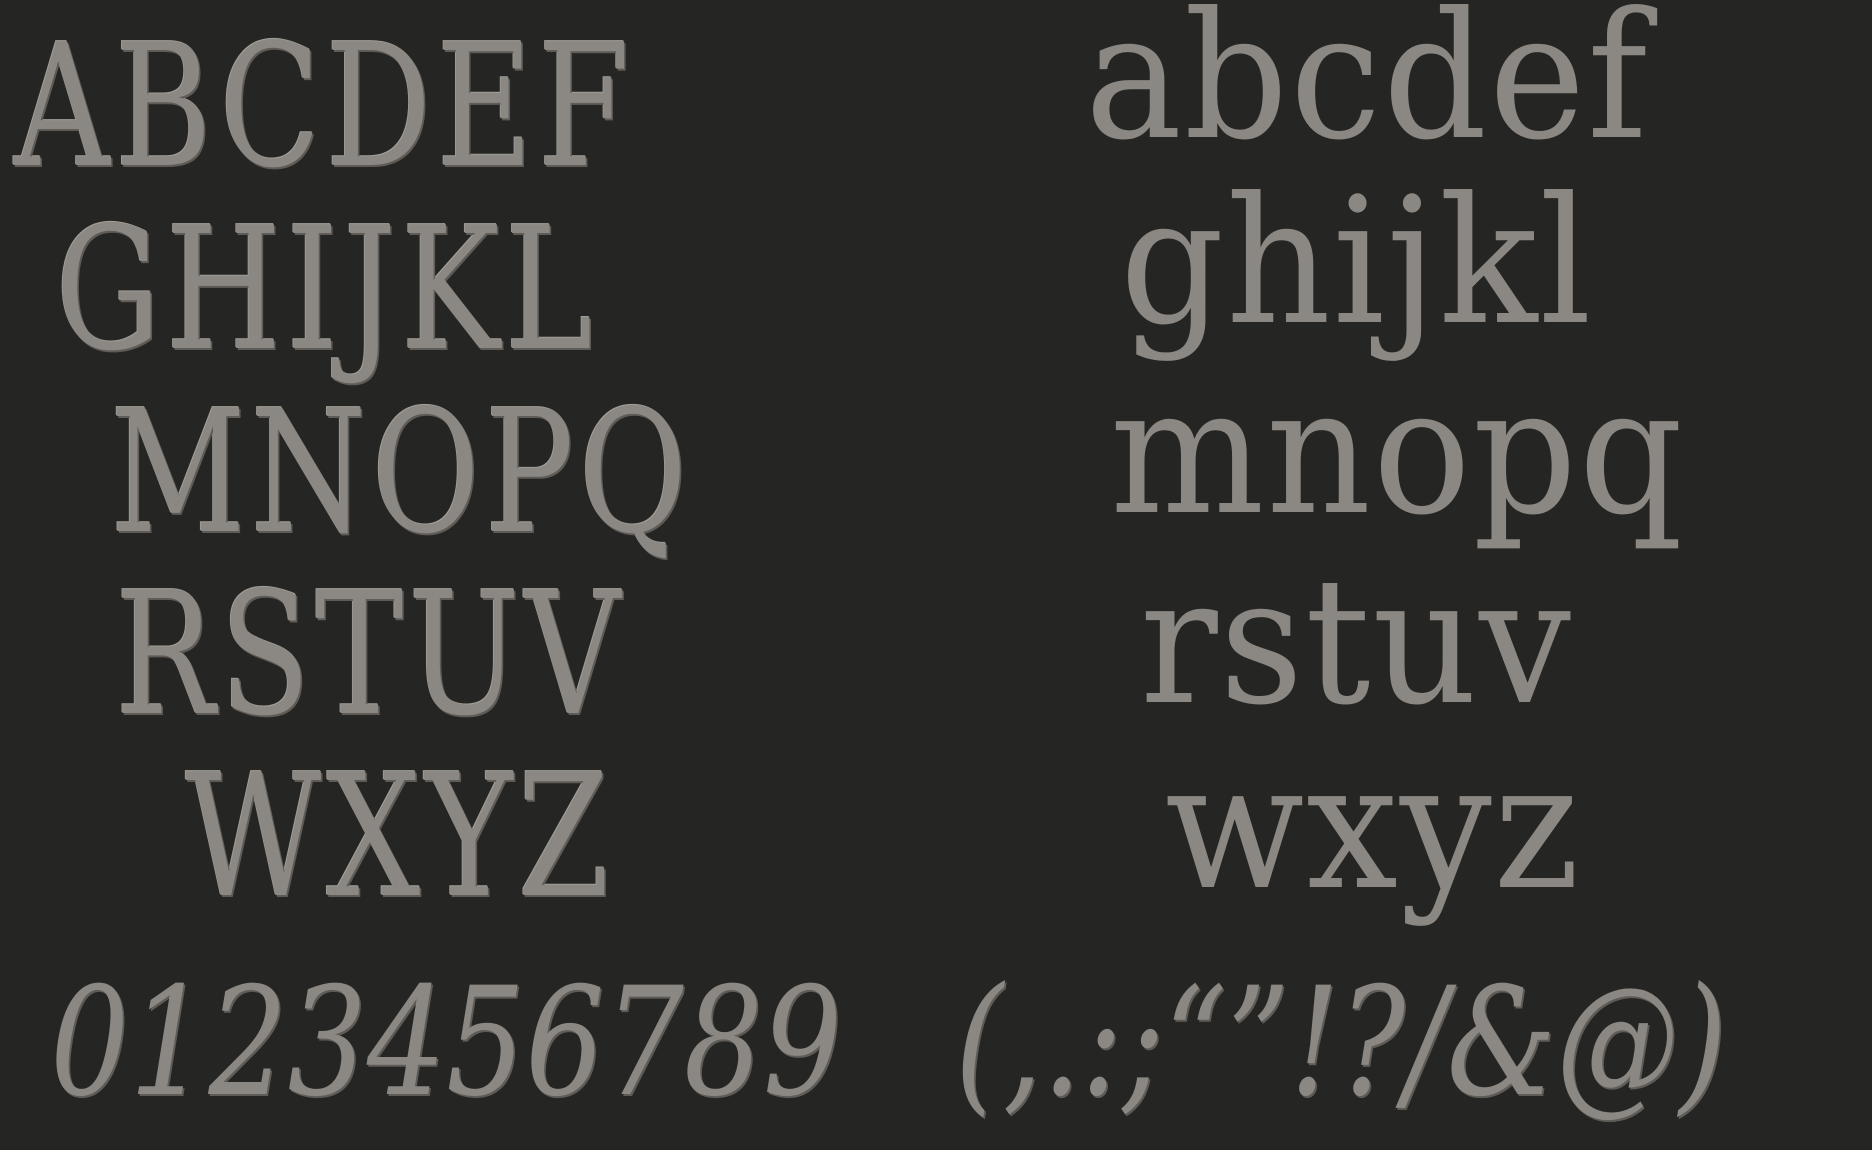  Describe the element at coordinates (1367, 82) in the screenshot. I see `lowercase-row-1: abcdef` at that location.